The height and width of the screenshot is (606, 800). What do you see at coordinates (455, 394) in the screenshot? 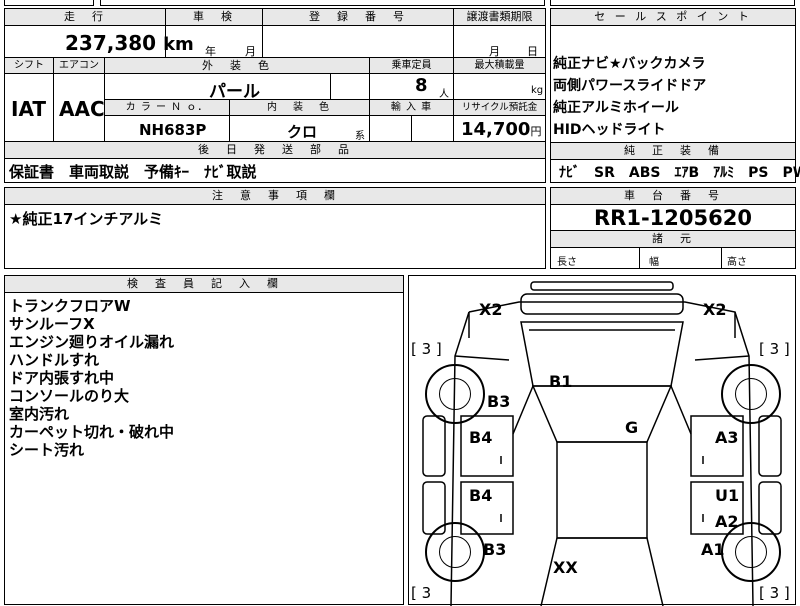
I see `tire-front-left-hub` at bounding box center [455, 394].